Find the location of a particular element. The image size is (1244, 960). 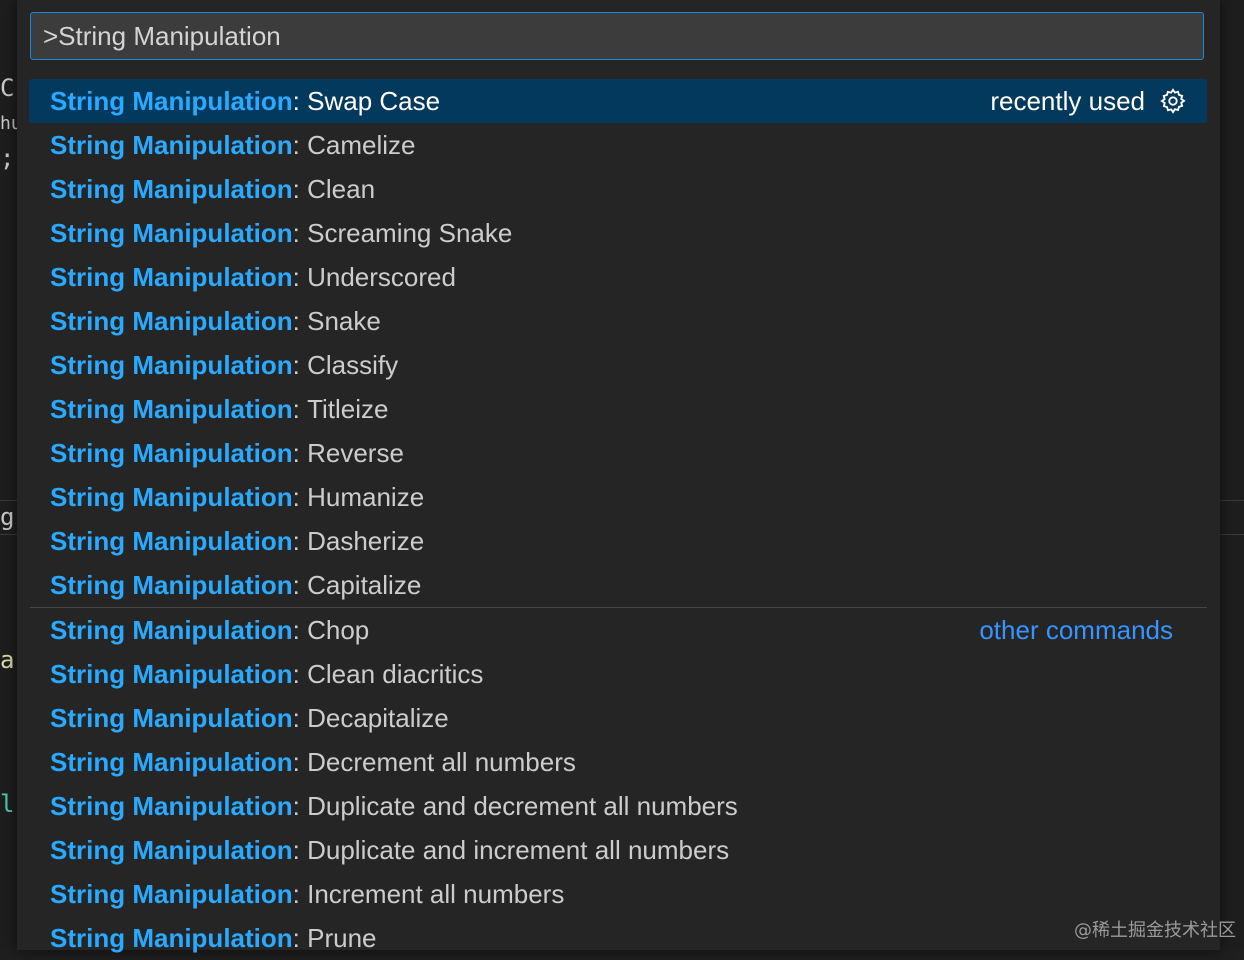

gear-icon is located at coordinates (1173, 101).